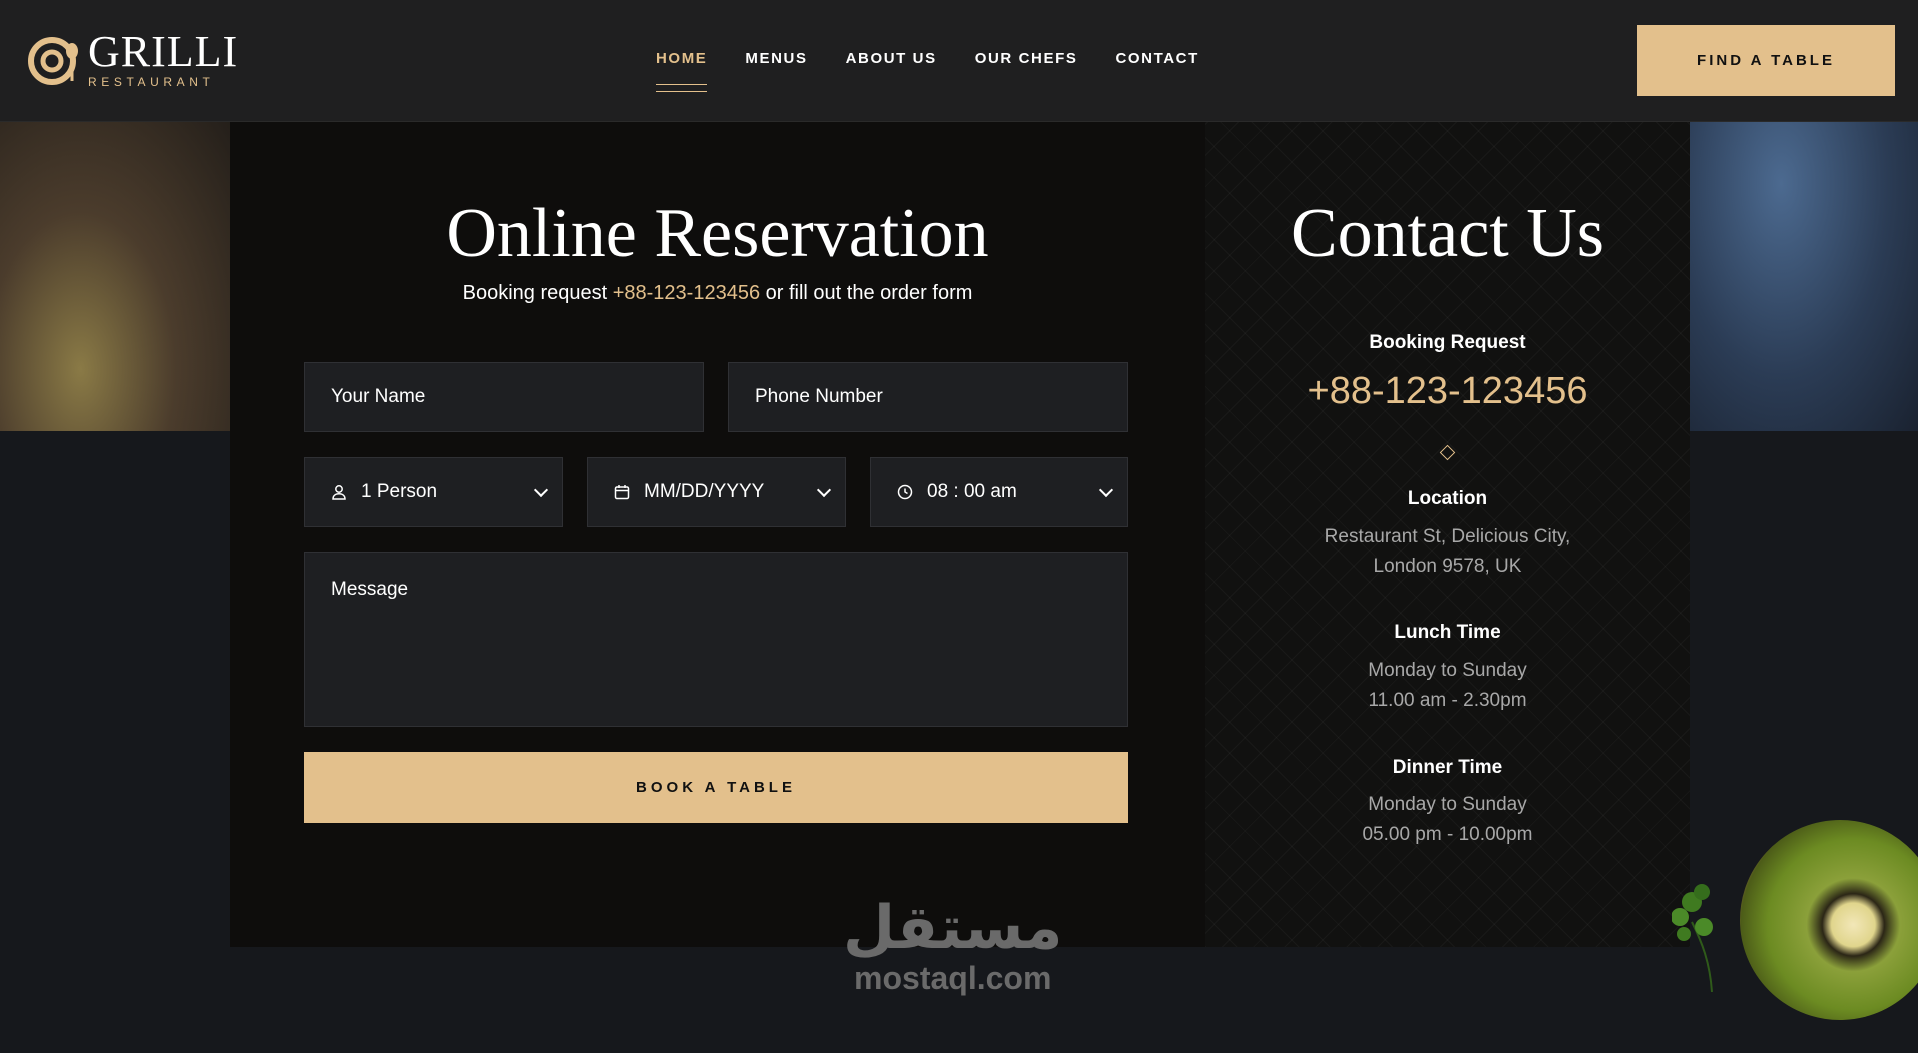 Image resolution: width=1918 pixels, height=1053 pixels. I want to click on subtitle-text-before: Booking request, so click(537, 293).